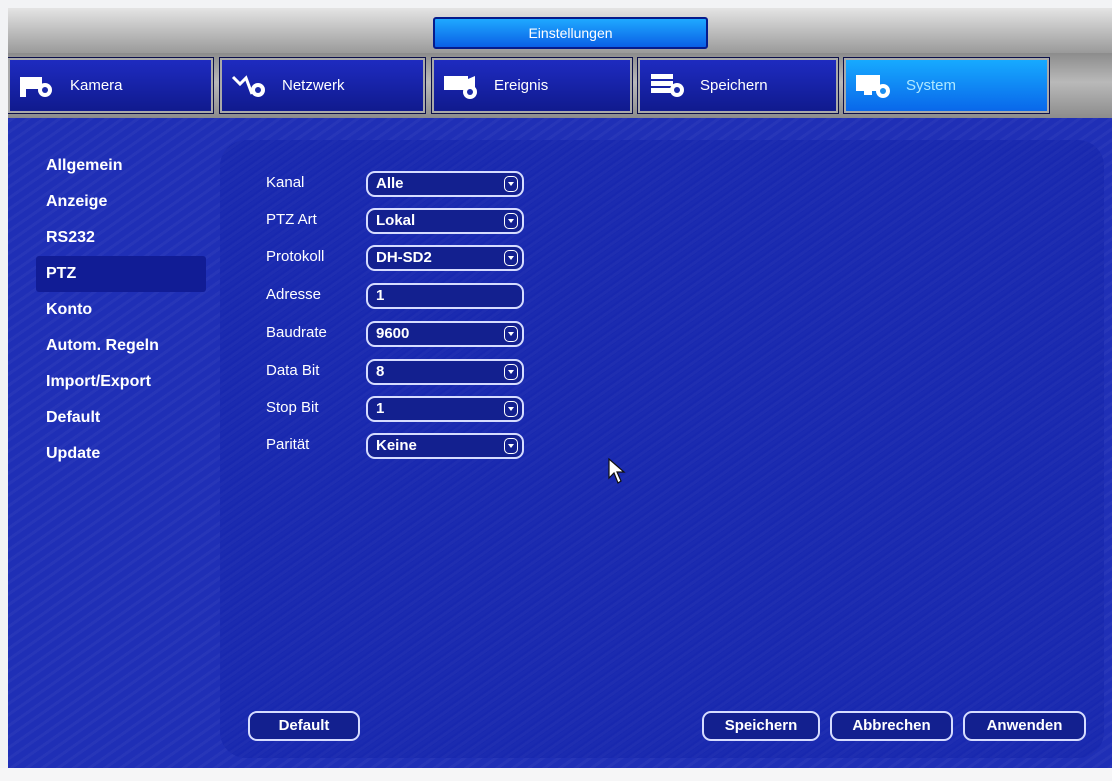 This screenshot has width=1112, height=781. I want to click on sidebar-item-ptz: PTZ, so click(121, 274).